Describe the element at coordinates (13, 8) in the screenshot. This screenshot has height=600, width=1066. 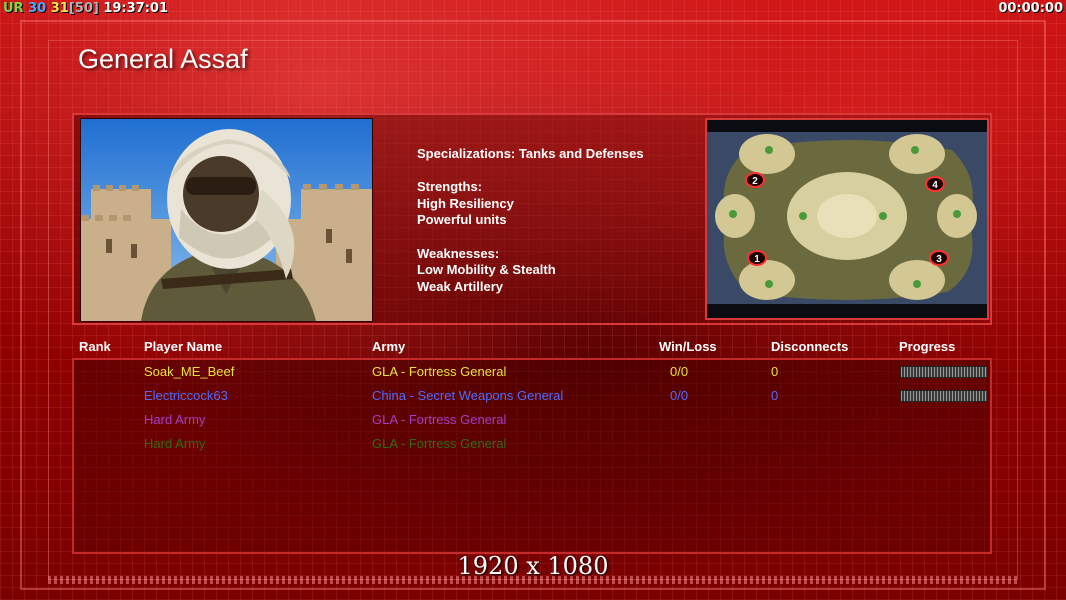
I see `ur-label: UR` at that location.